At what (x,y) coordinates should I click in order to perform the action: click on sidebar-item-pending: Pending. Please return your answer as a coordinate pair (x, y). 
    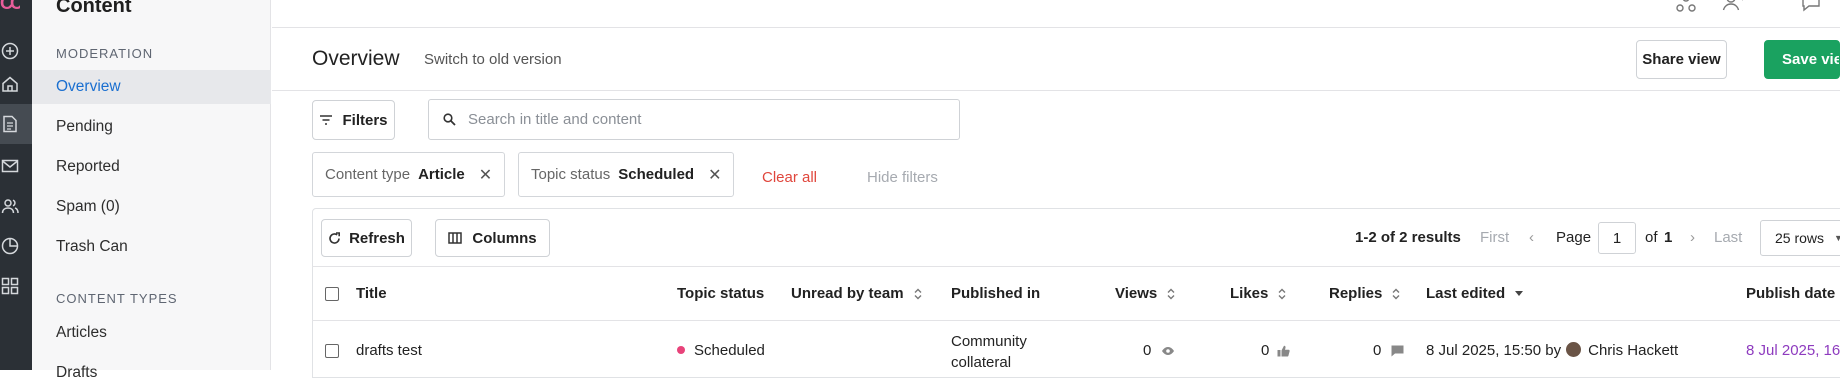
    Looking at the image, I should click on (151, 127).